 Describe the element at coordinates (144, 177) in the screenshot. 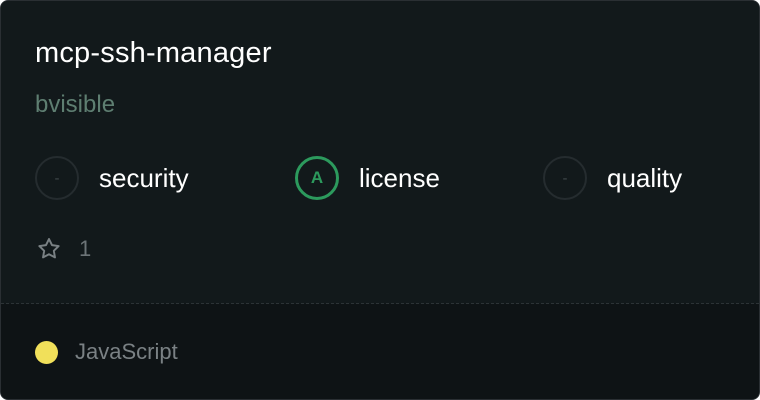

I see `security-label: security` at that location.